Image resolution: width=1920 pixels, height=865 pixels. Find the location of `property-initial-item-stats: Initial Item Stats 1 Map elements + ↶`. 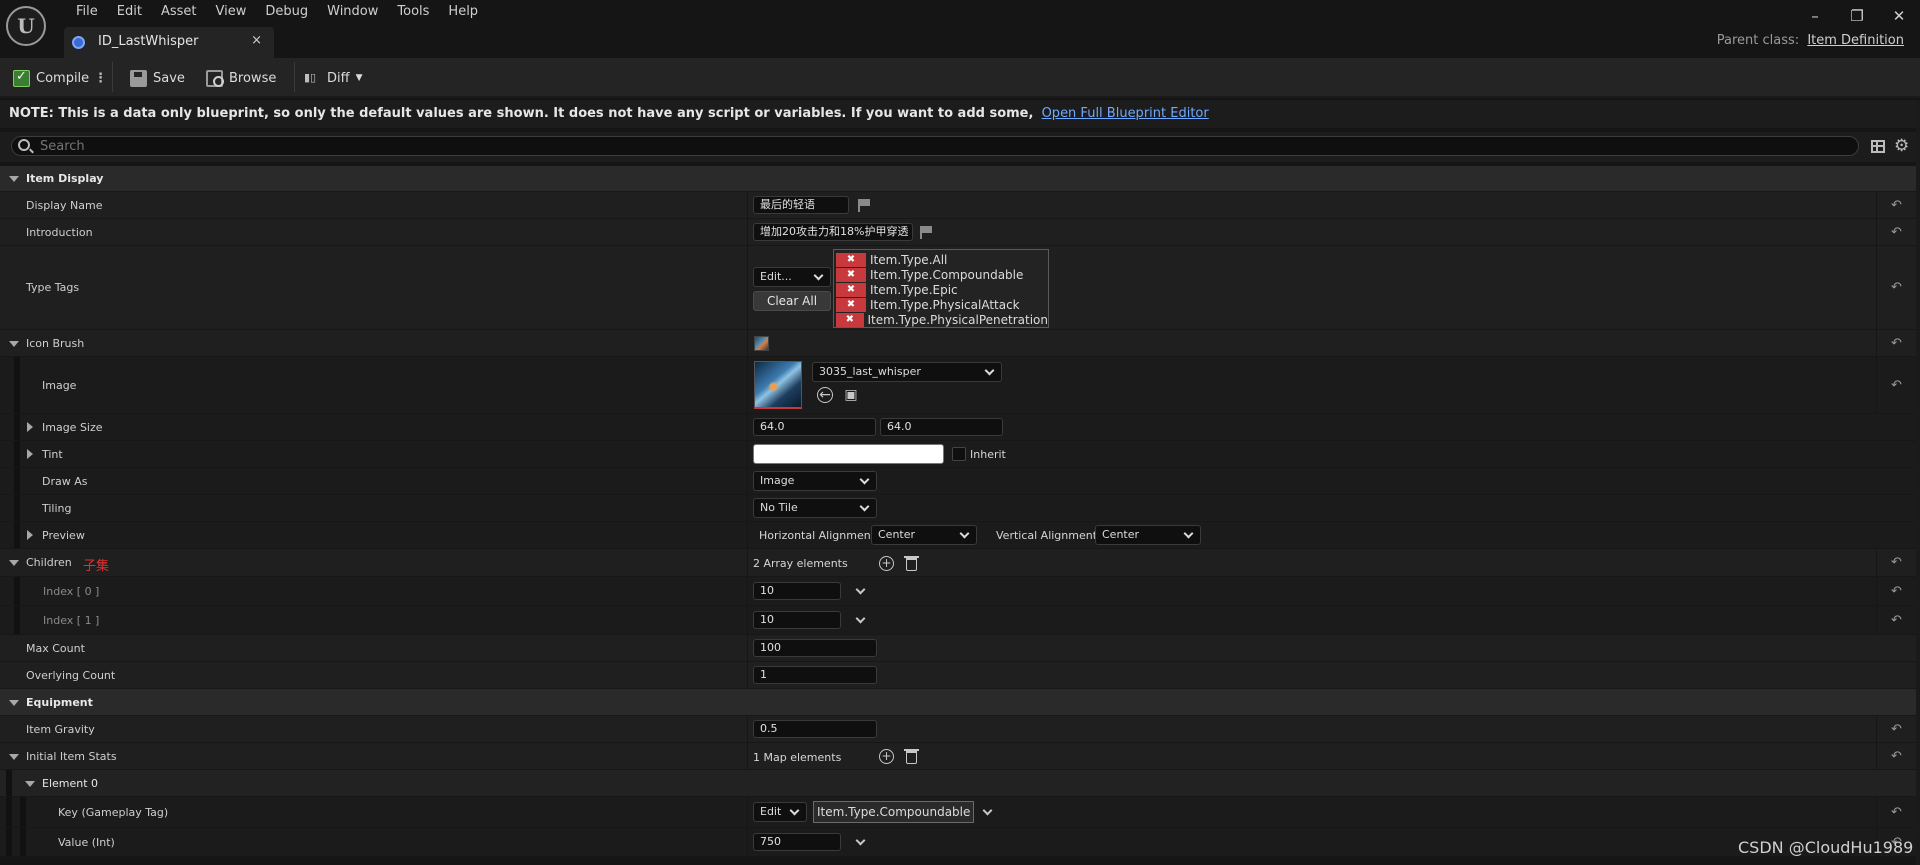

property-initial-item-stats: Initial Item Stats 1 Map elements + ↶ is located at coordinates (960, 756).